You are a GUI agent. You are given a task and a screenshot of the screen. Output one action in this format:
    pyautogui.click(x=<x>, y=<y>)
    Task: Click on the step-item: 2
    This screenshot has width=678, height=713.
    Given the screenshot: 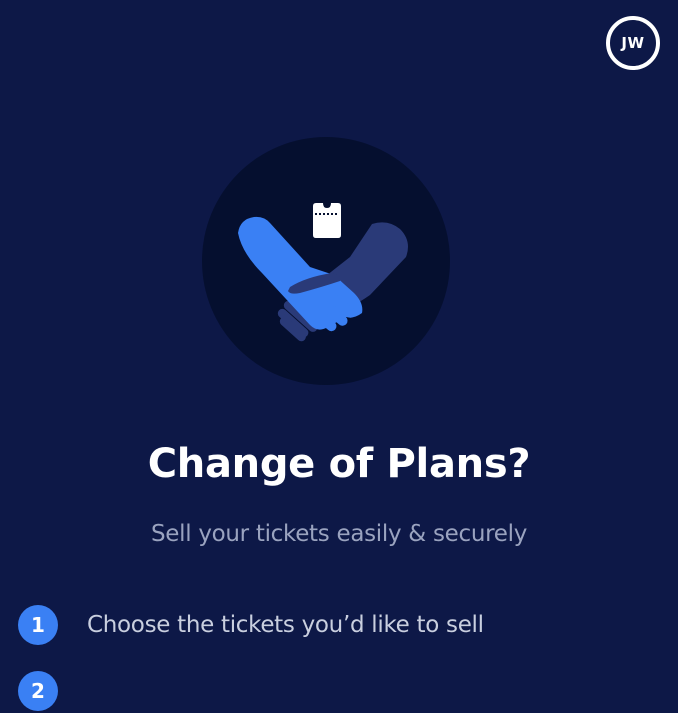 What is the action you would take?
    pyautogui.click(x=52, y=691)
    